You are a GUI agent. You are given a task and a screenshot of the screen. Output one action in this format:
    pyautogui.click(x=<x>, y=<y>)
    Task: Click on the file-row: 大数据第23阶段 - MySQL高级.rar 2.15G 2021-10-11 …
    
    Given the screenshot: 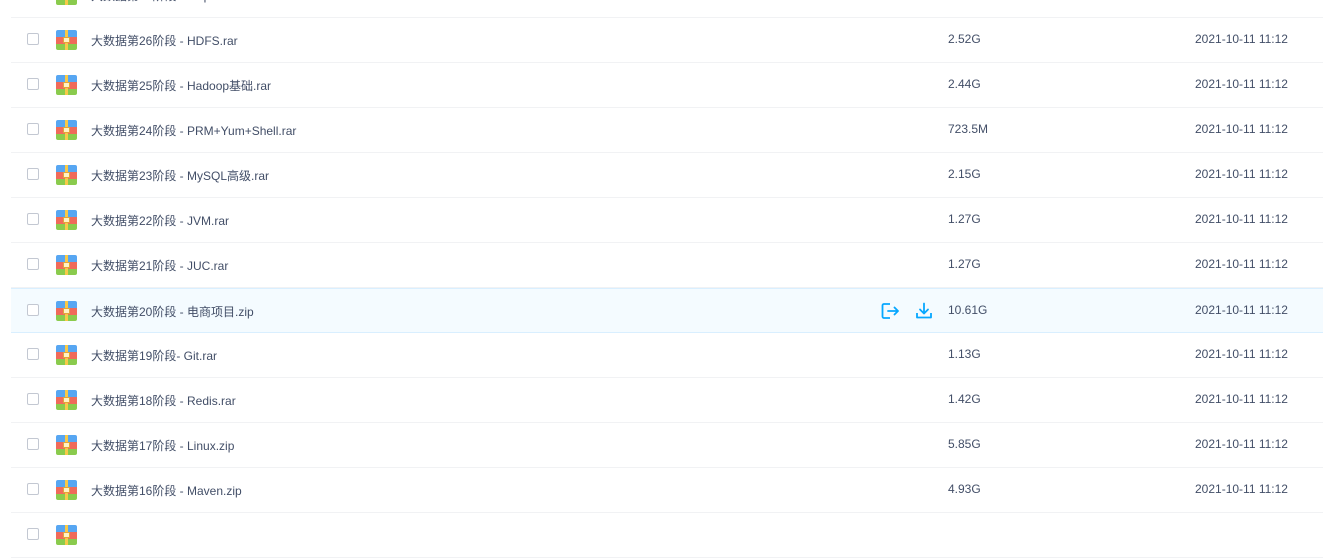 What is the action you would take?
    pyautogui.click(x=667, y=175)
    